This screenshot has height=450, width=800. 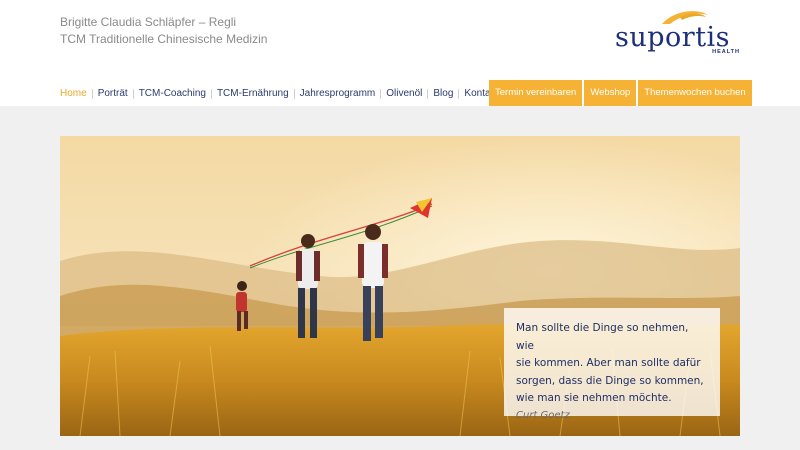 I want to click on nav-tcm-coaching: TCM-Coaching, so click(x=172, y=94).